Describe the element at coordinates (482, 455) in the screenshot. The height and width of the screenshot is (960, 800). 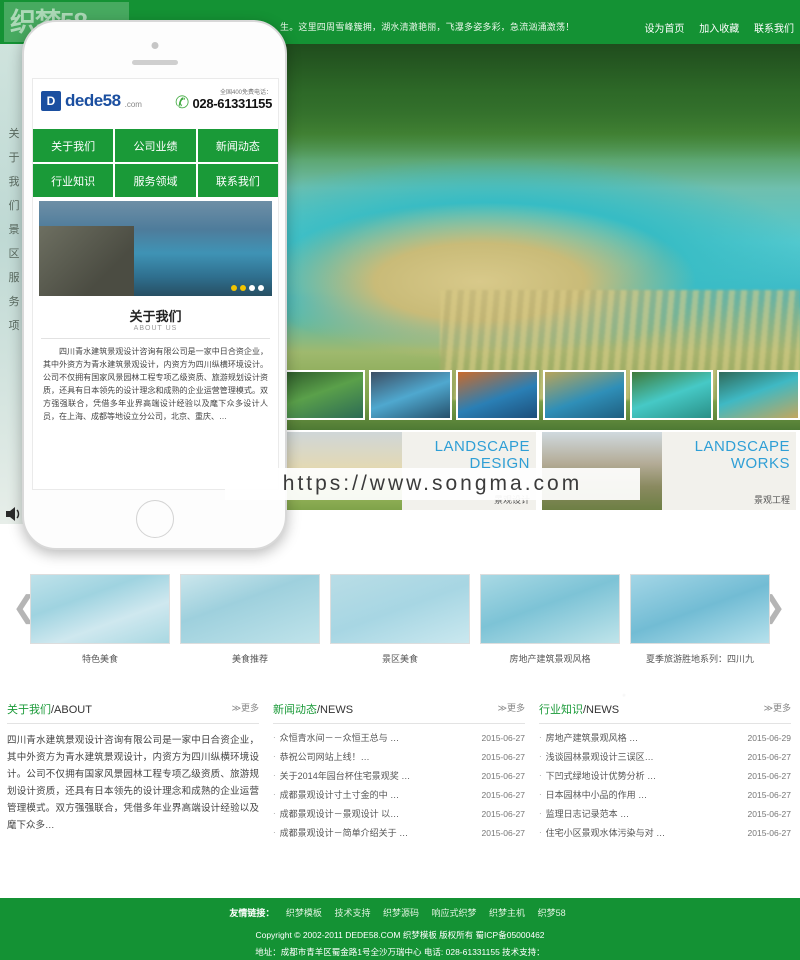
I see `promo-design-title: LANDSCAPE DESIGN` at that location.